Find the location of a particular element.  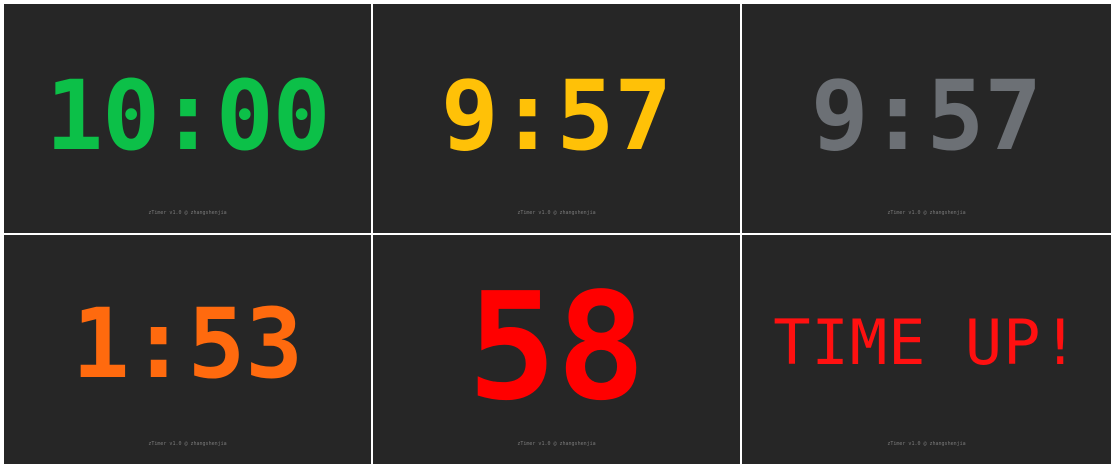

timer-display: 58 is located at coordinates (556, 347).